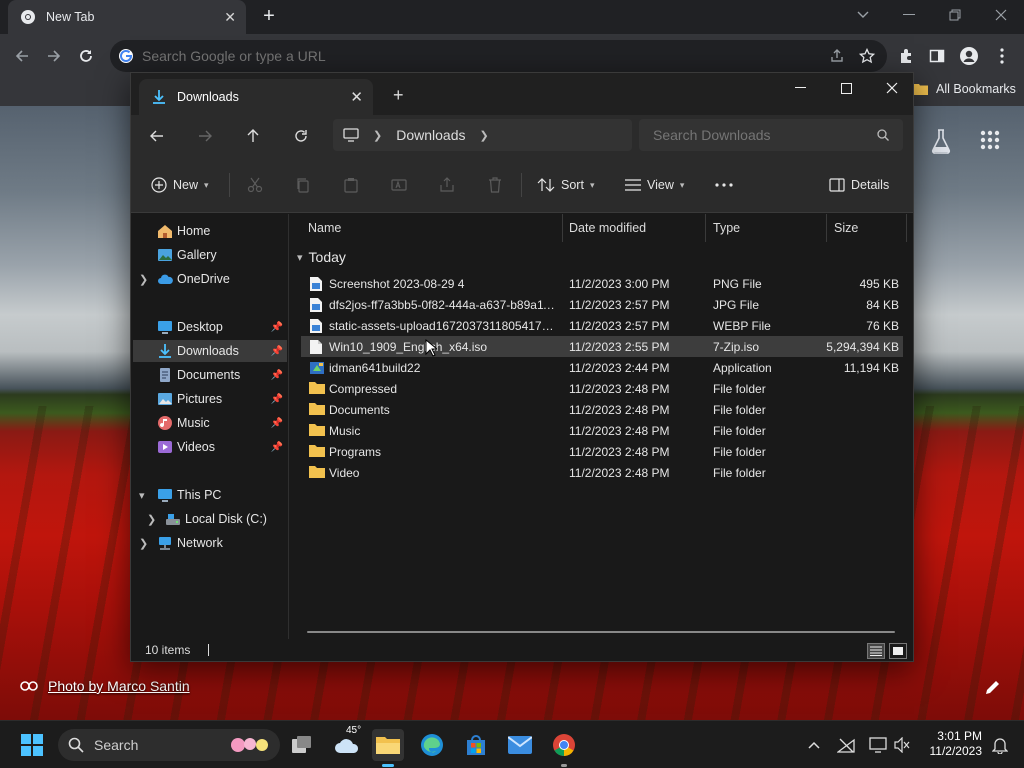  Describe the element at coordinates (906, 56) in the screenshot. I see `extensions-icon` at that location.